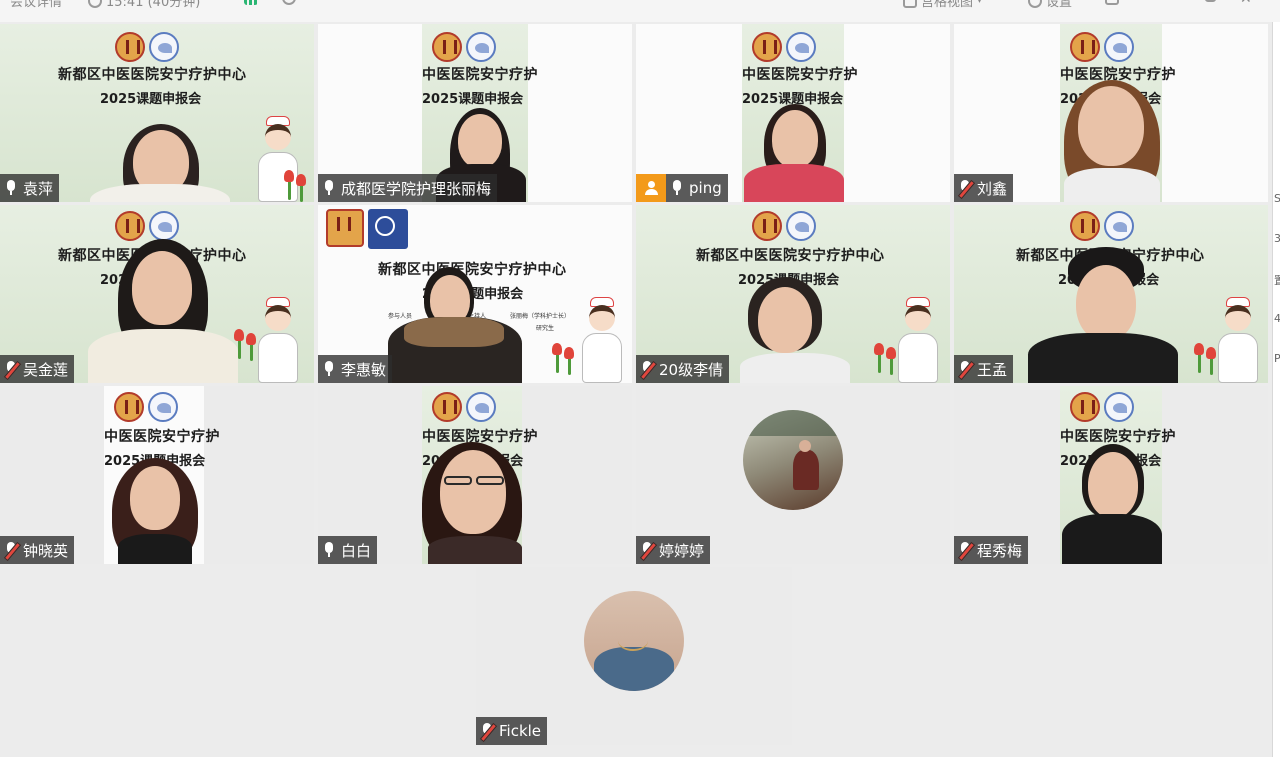 The height and width of the screenshot is (757, 1280). I want to click on participant-name-tag: 袁萍, so click(30, 188).